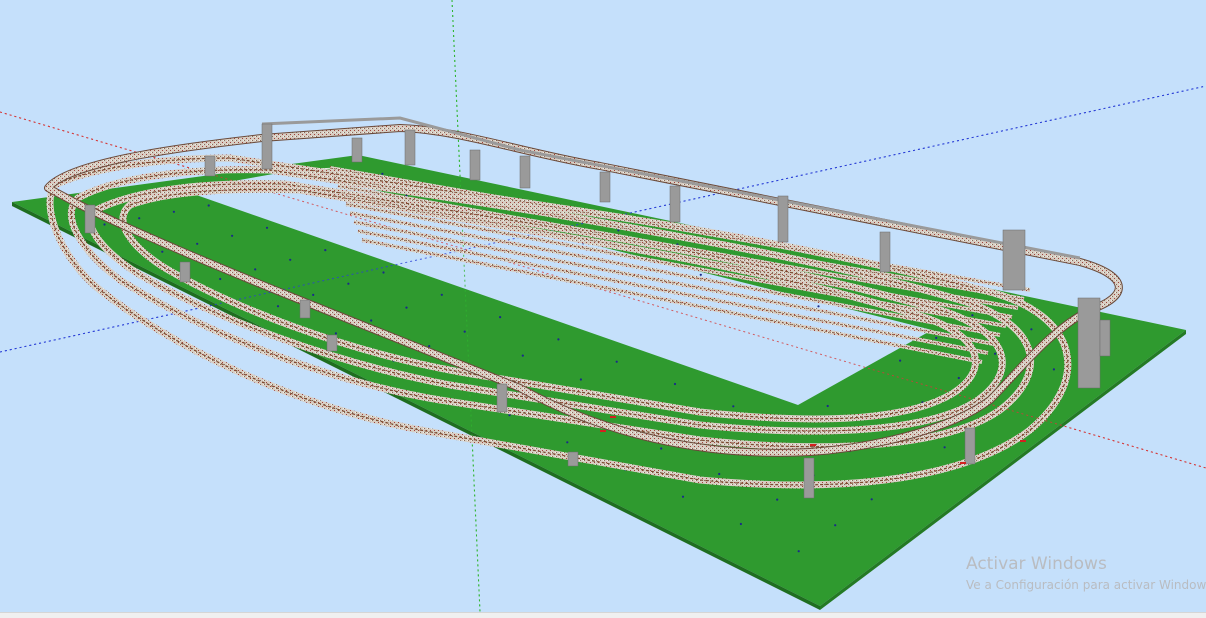 This screenshot has width=1206, height=618. What do you see at coordinates (1086, 585) in the screenshot?
I see `watermark-subtitle: Ve a Configuración para activar Windows.` at bounding box center [1086, 585].